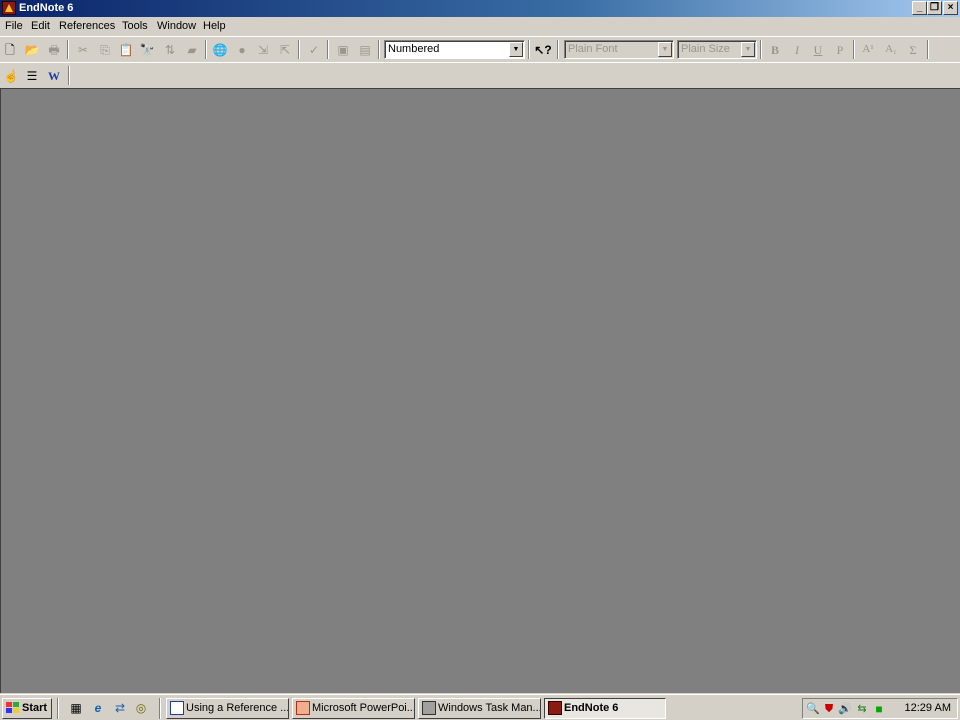 The image size is (960, 720). I want to click on start-button: Start, so click(27, 708).